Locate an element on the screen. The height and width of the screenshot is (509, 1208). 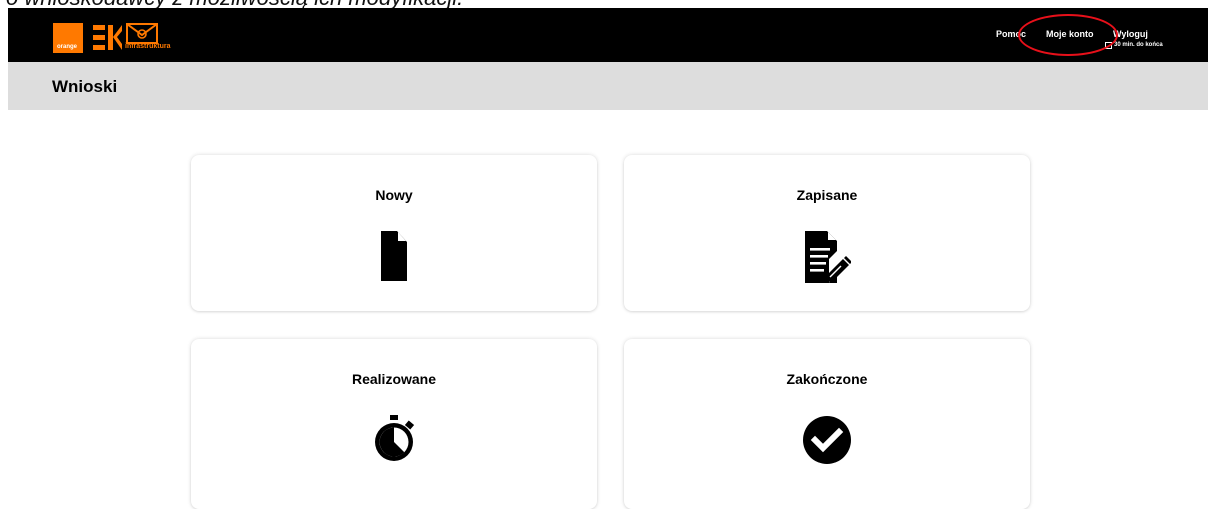
card-saved-label: Zapisane is located at coordinates (827, 195).